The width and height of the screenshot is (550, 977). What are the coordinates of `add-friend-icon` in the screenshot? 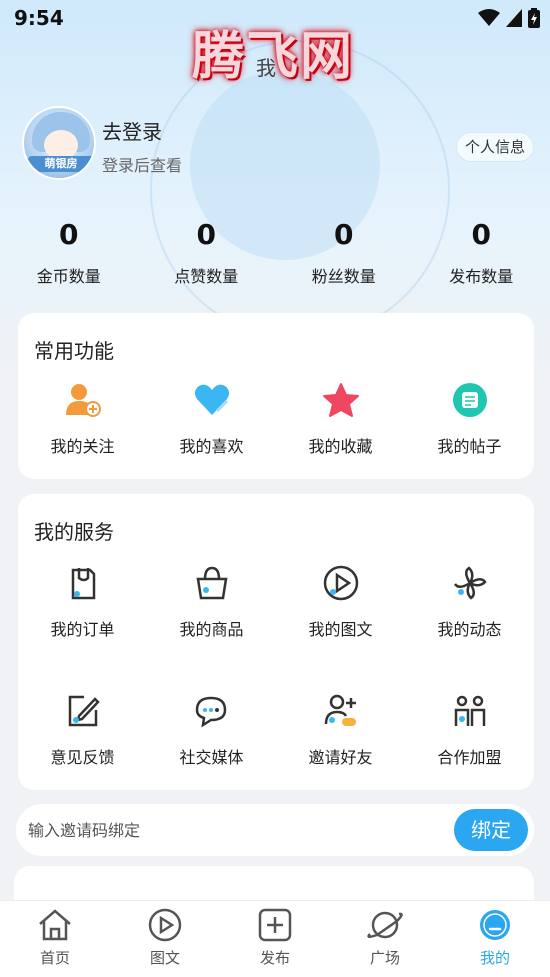 It's located at (340, 710).